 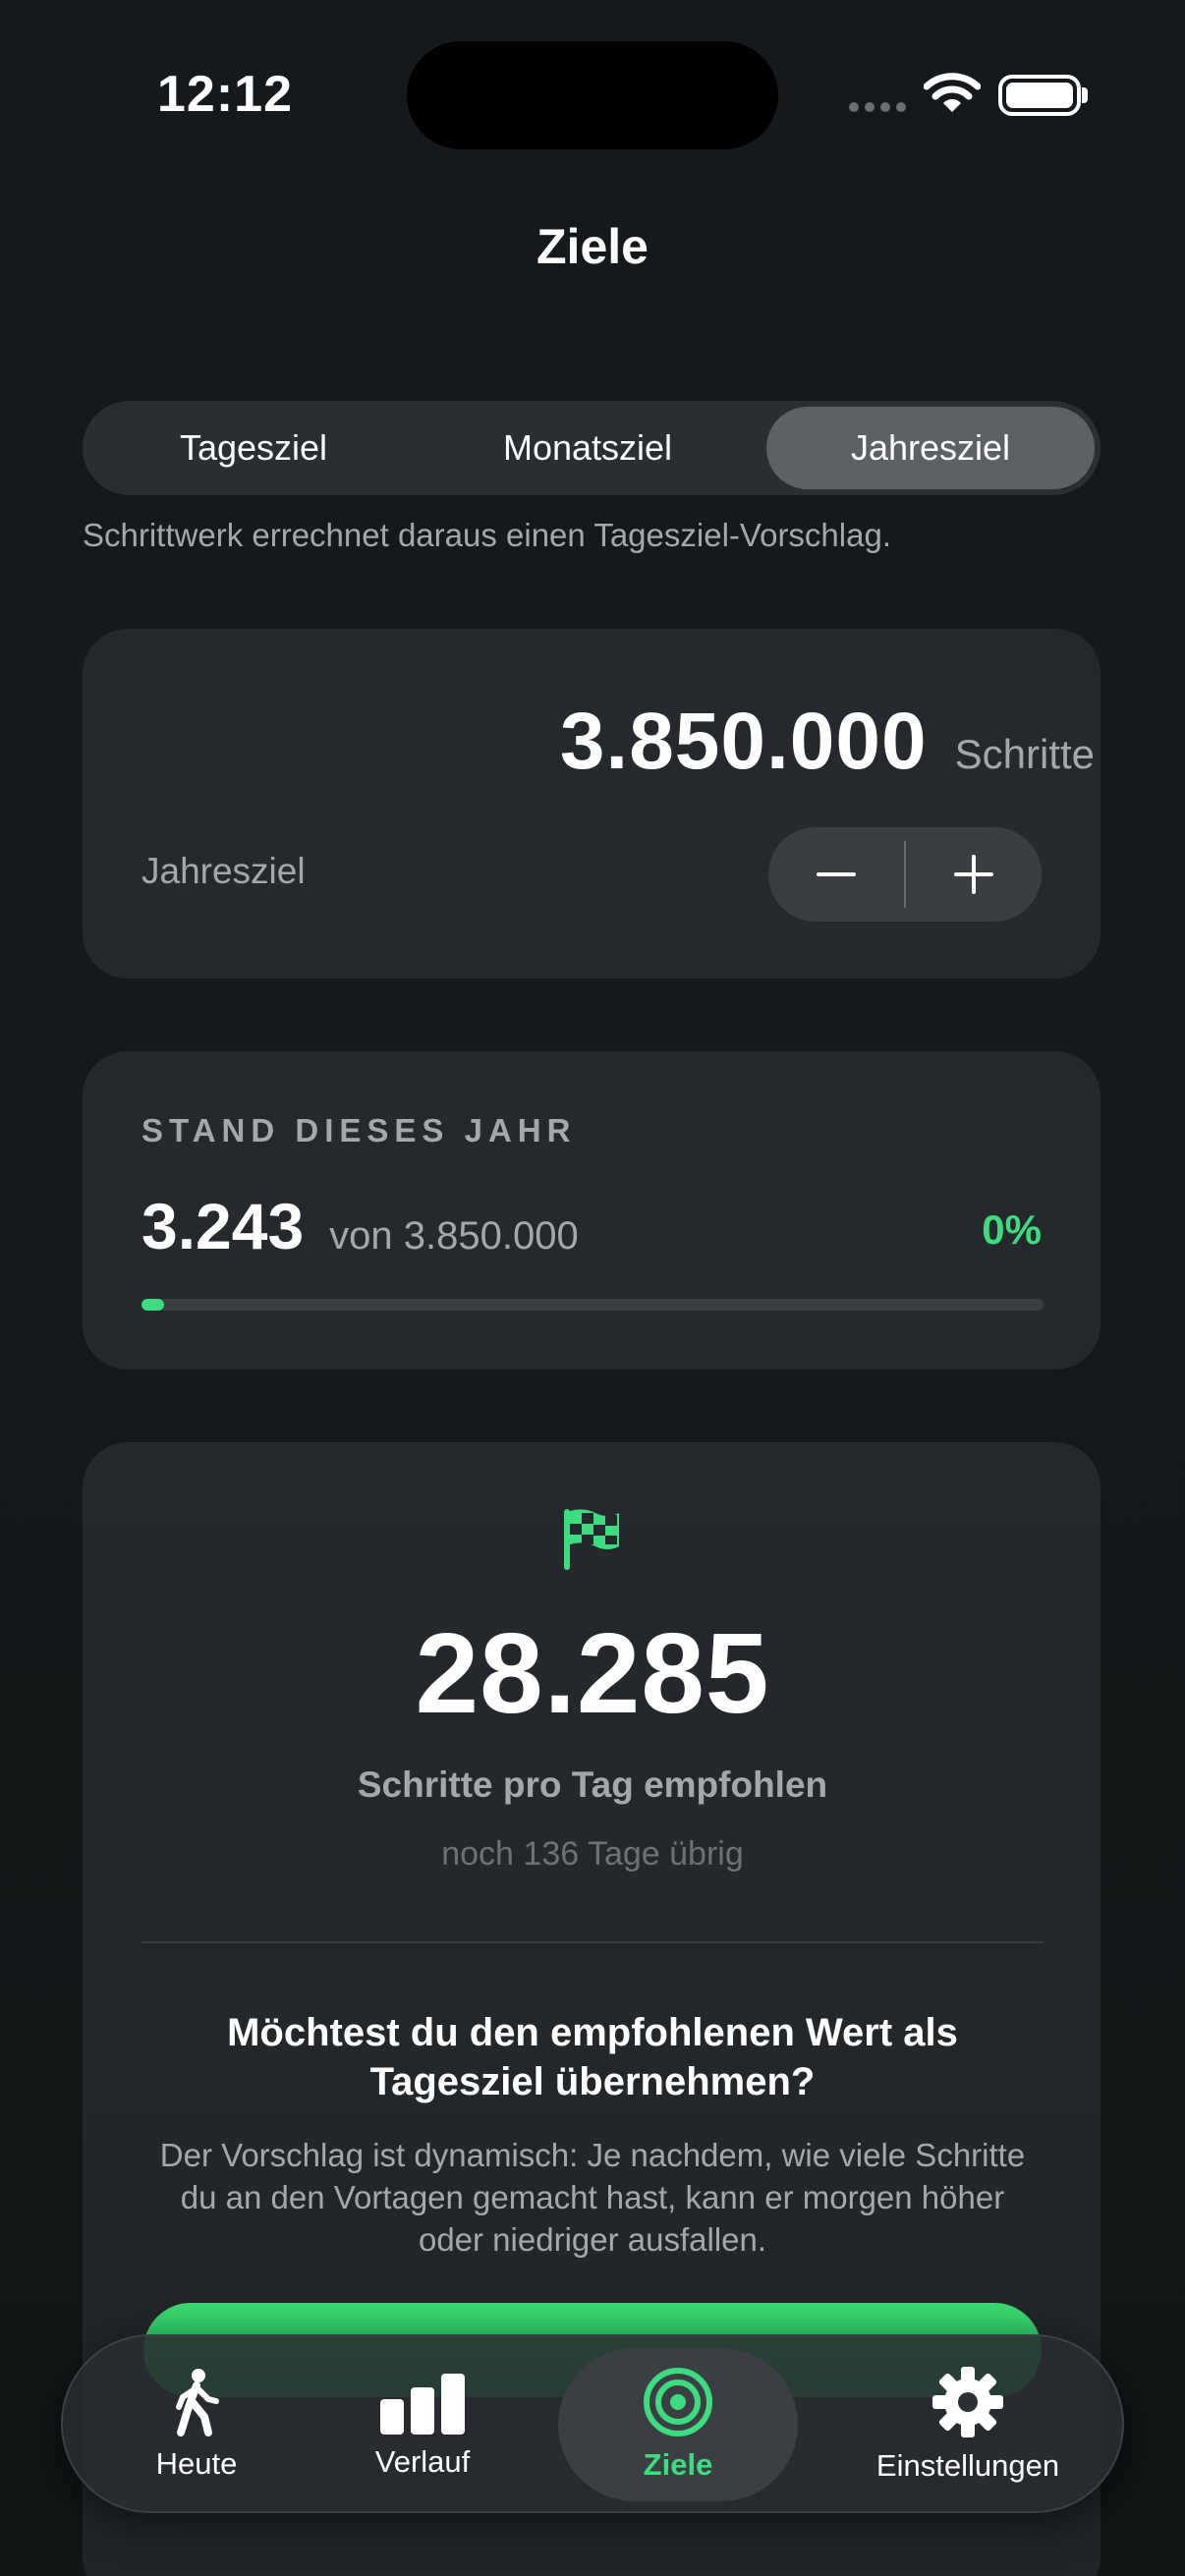 I want to click on tab-bar: Heute Verlauf Ziele Einstellungen, so click(x=592, y=2423).